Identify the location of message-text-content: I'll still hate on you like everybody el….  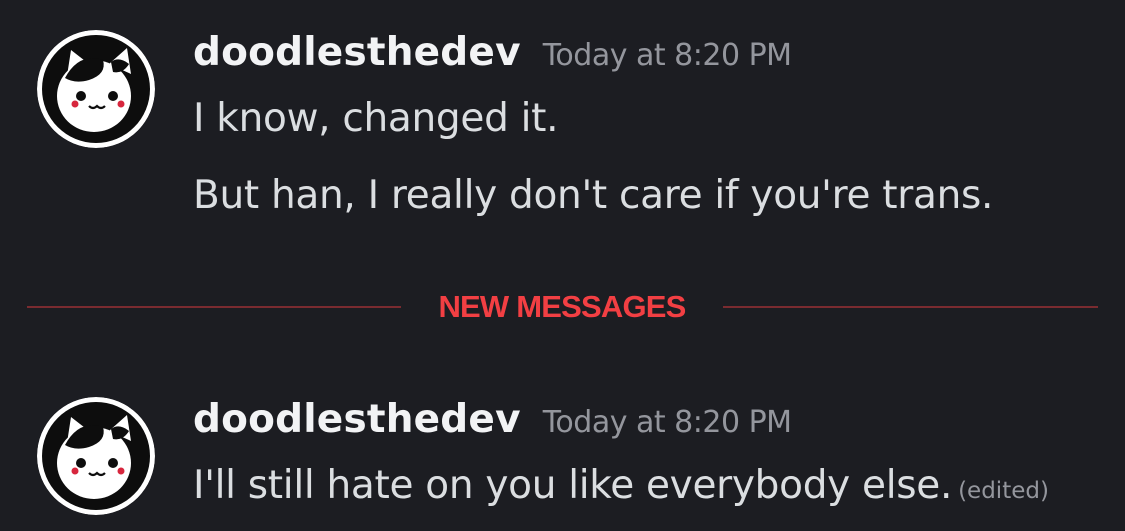
(573, 485).